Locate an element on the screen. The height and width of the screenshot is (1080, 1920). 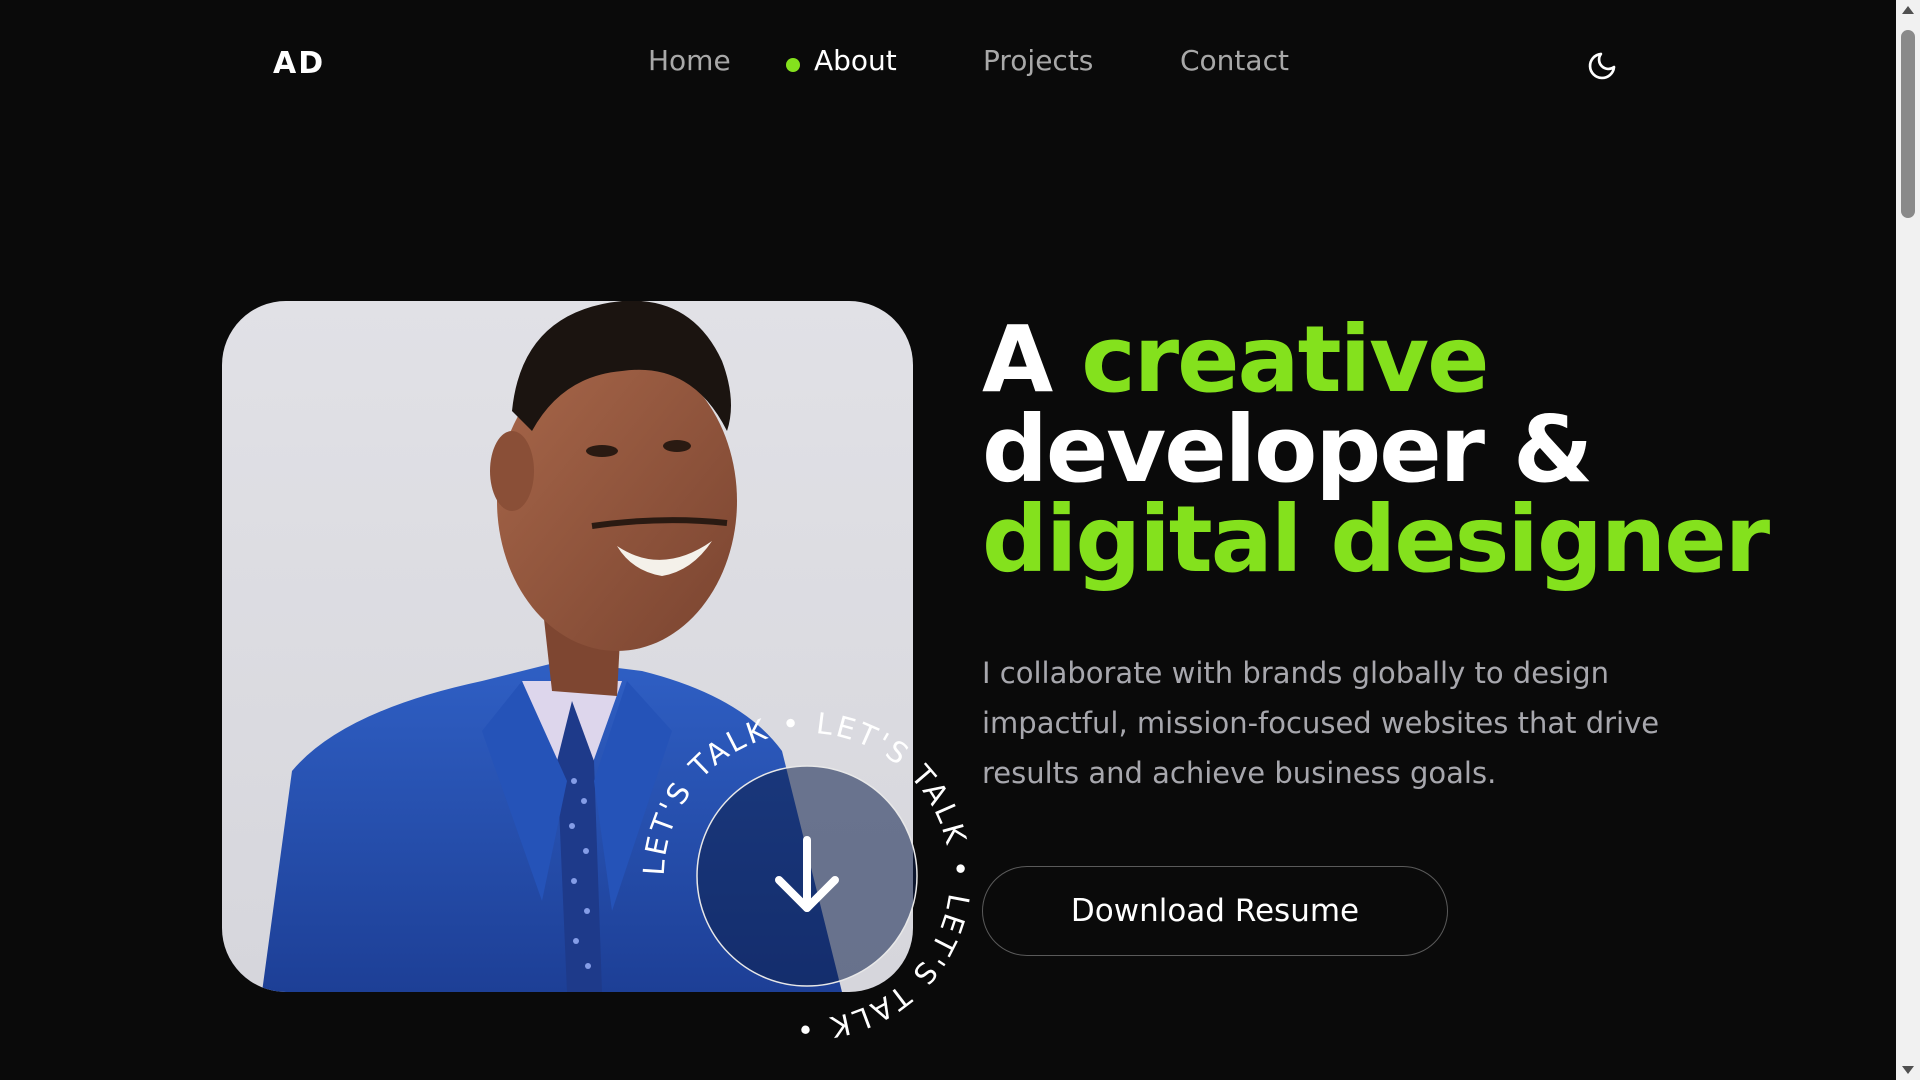
nav-item-about: About is located at coordinates (841, 60).